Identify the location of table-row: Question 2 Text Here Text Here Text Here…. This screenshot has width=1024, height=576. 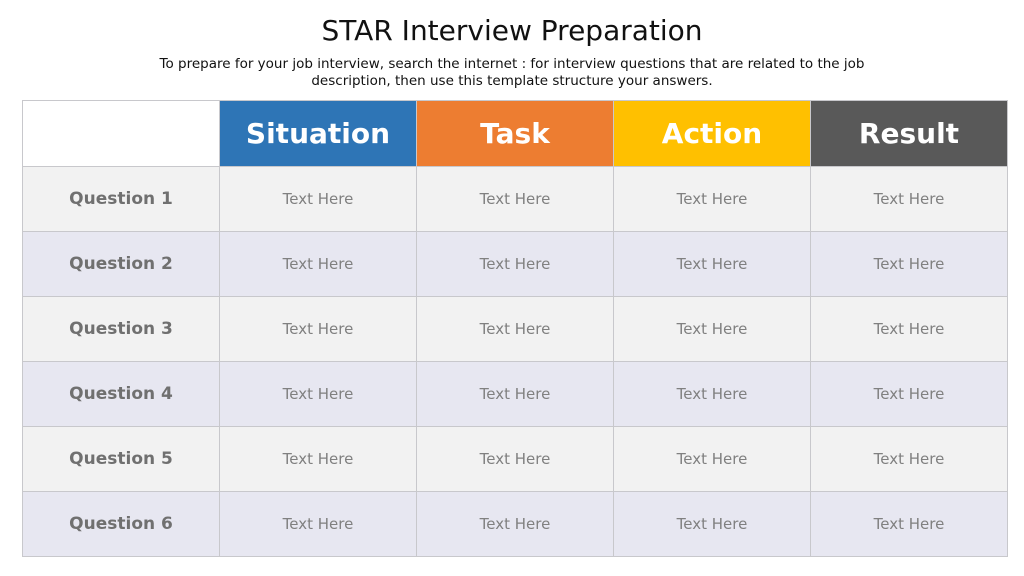
(515, 264).